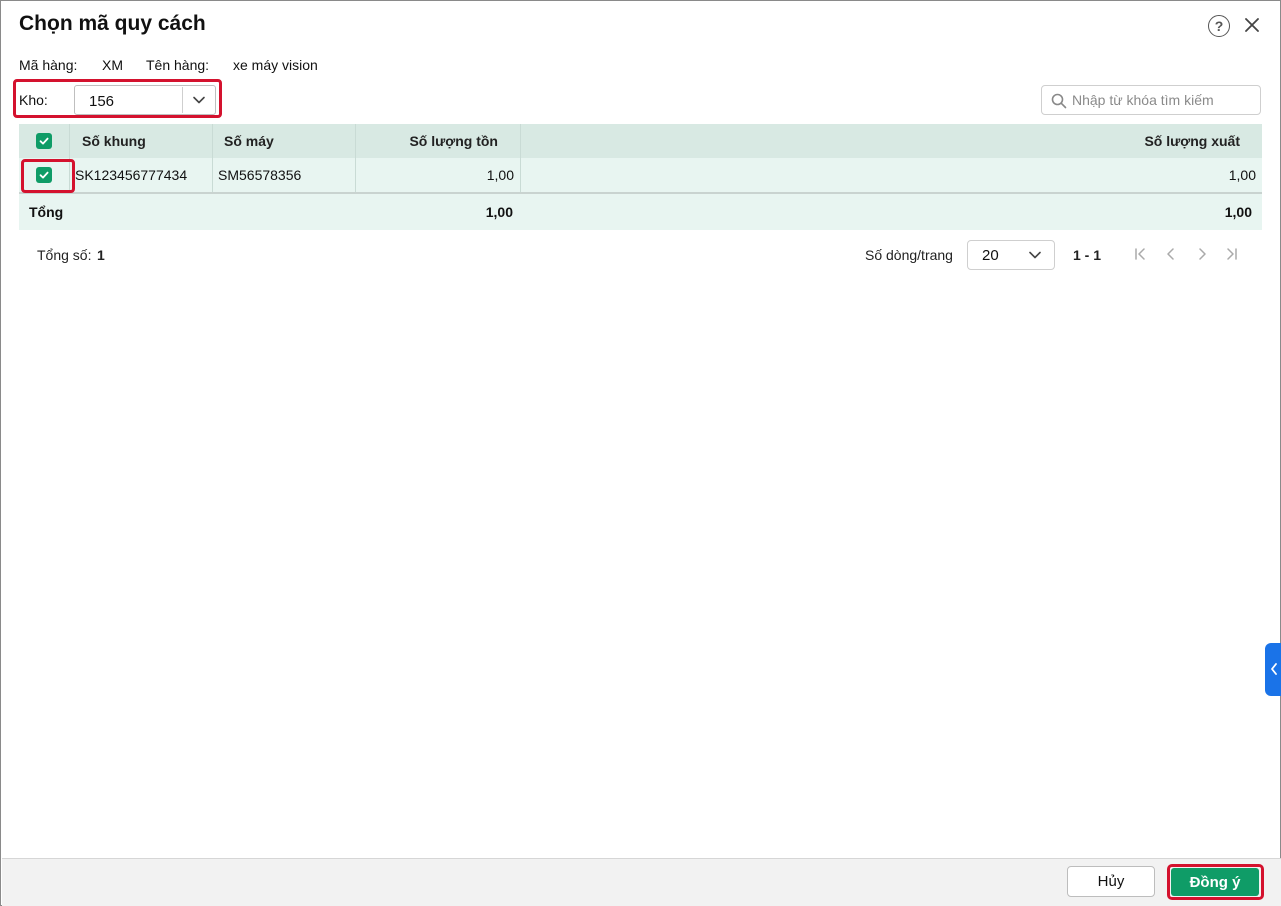  Describe the element at coordinates (112, 65) in the screenshot. I see `ma-hang-value: XM` at that location.